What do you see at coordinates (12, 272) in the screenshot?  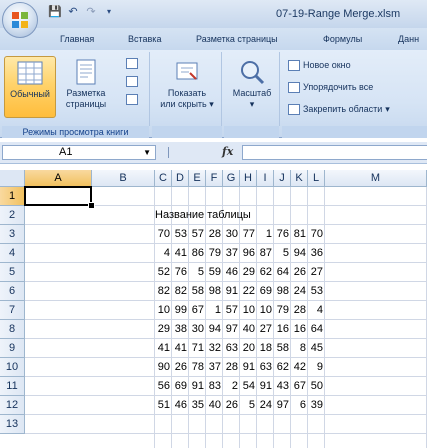 I see `row-header-5: 5` at bounding box center [12, 272].